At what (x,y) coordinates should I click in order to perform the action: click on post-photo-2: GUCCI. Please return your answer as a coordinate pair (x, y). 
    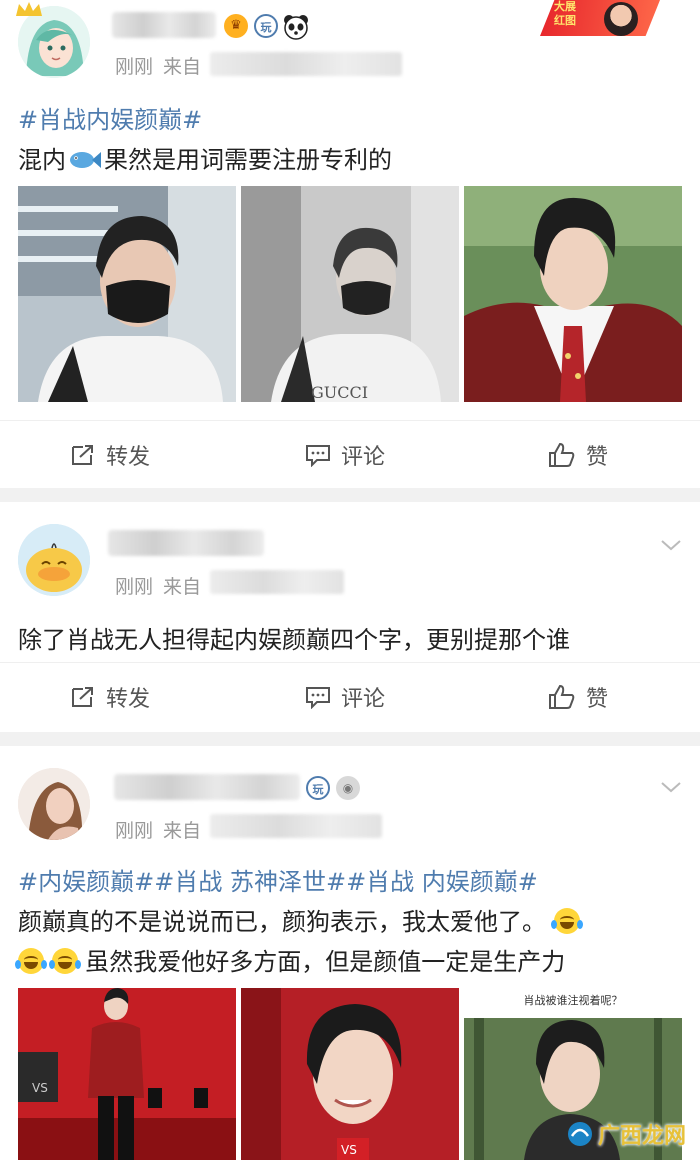
    Looking at the image, I should click on (350, 294).